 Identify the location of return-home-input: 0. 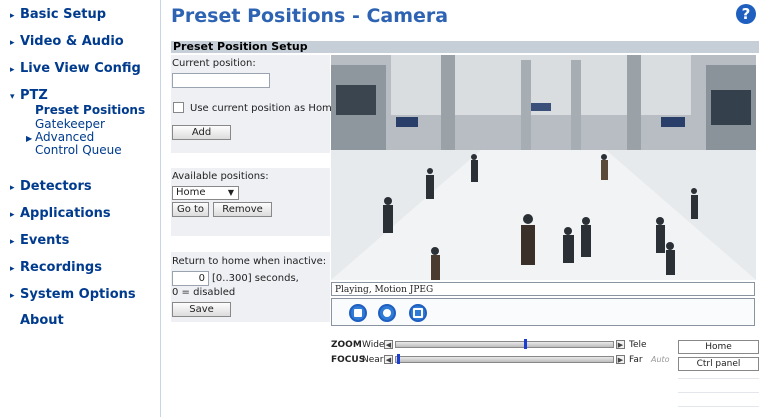
(190, 278).